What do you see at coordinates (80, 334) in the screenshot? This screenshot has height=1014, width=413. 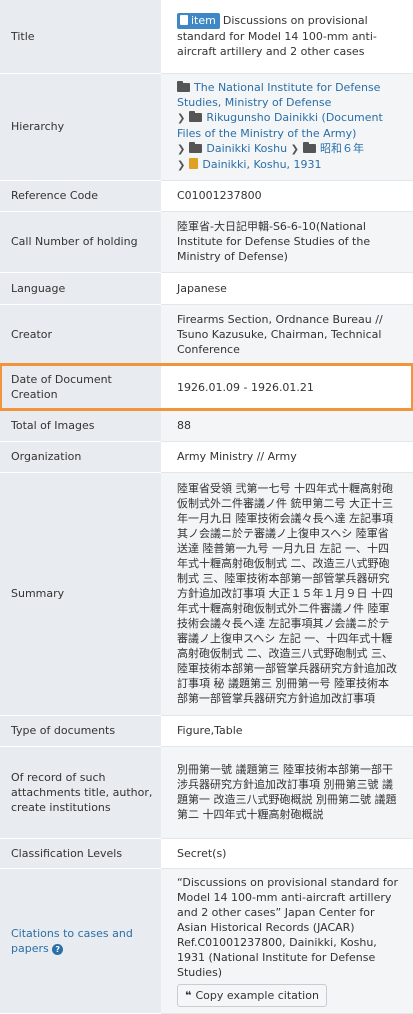 I see `creator-key: Creator` at bounding box center [80, 334].